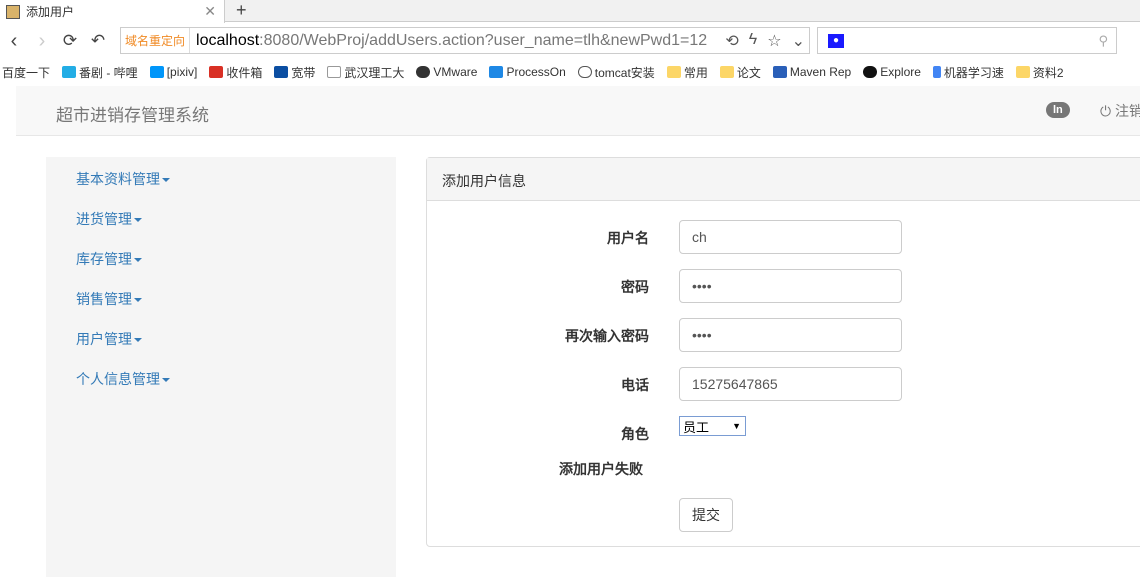 The height and width of the screenshot is (577, 1140). What do you see at coordinates (104, 299) in the screenshot?
I see `sidebar-item-label: 销售管理` at bounding box center [104, 299].